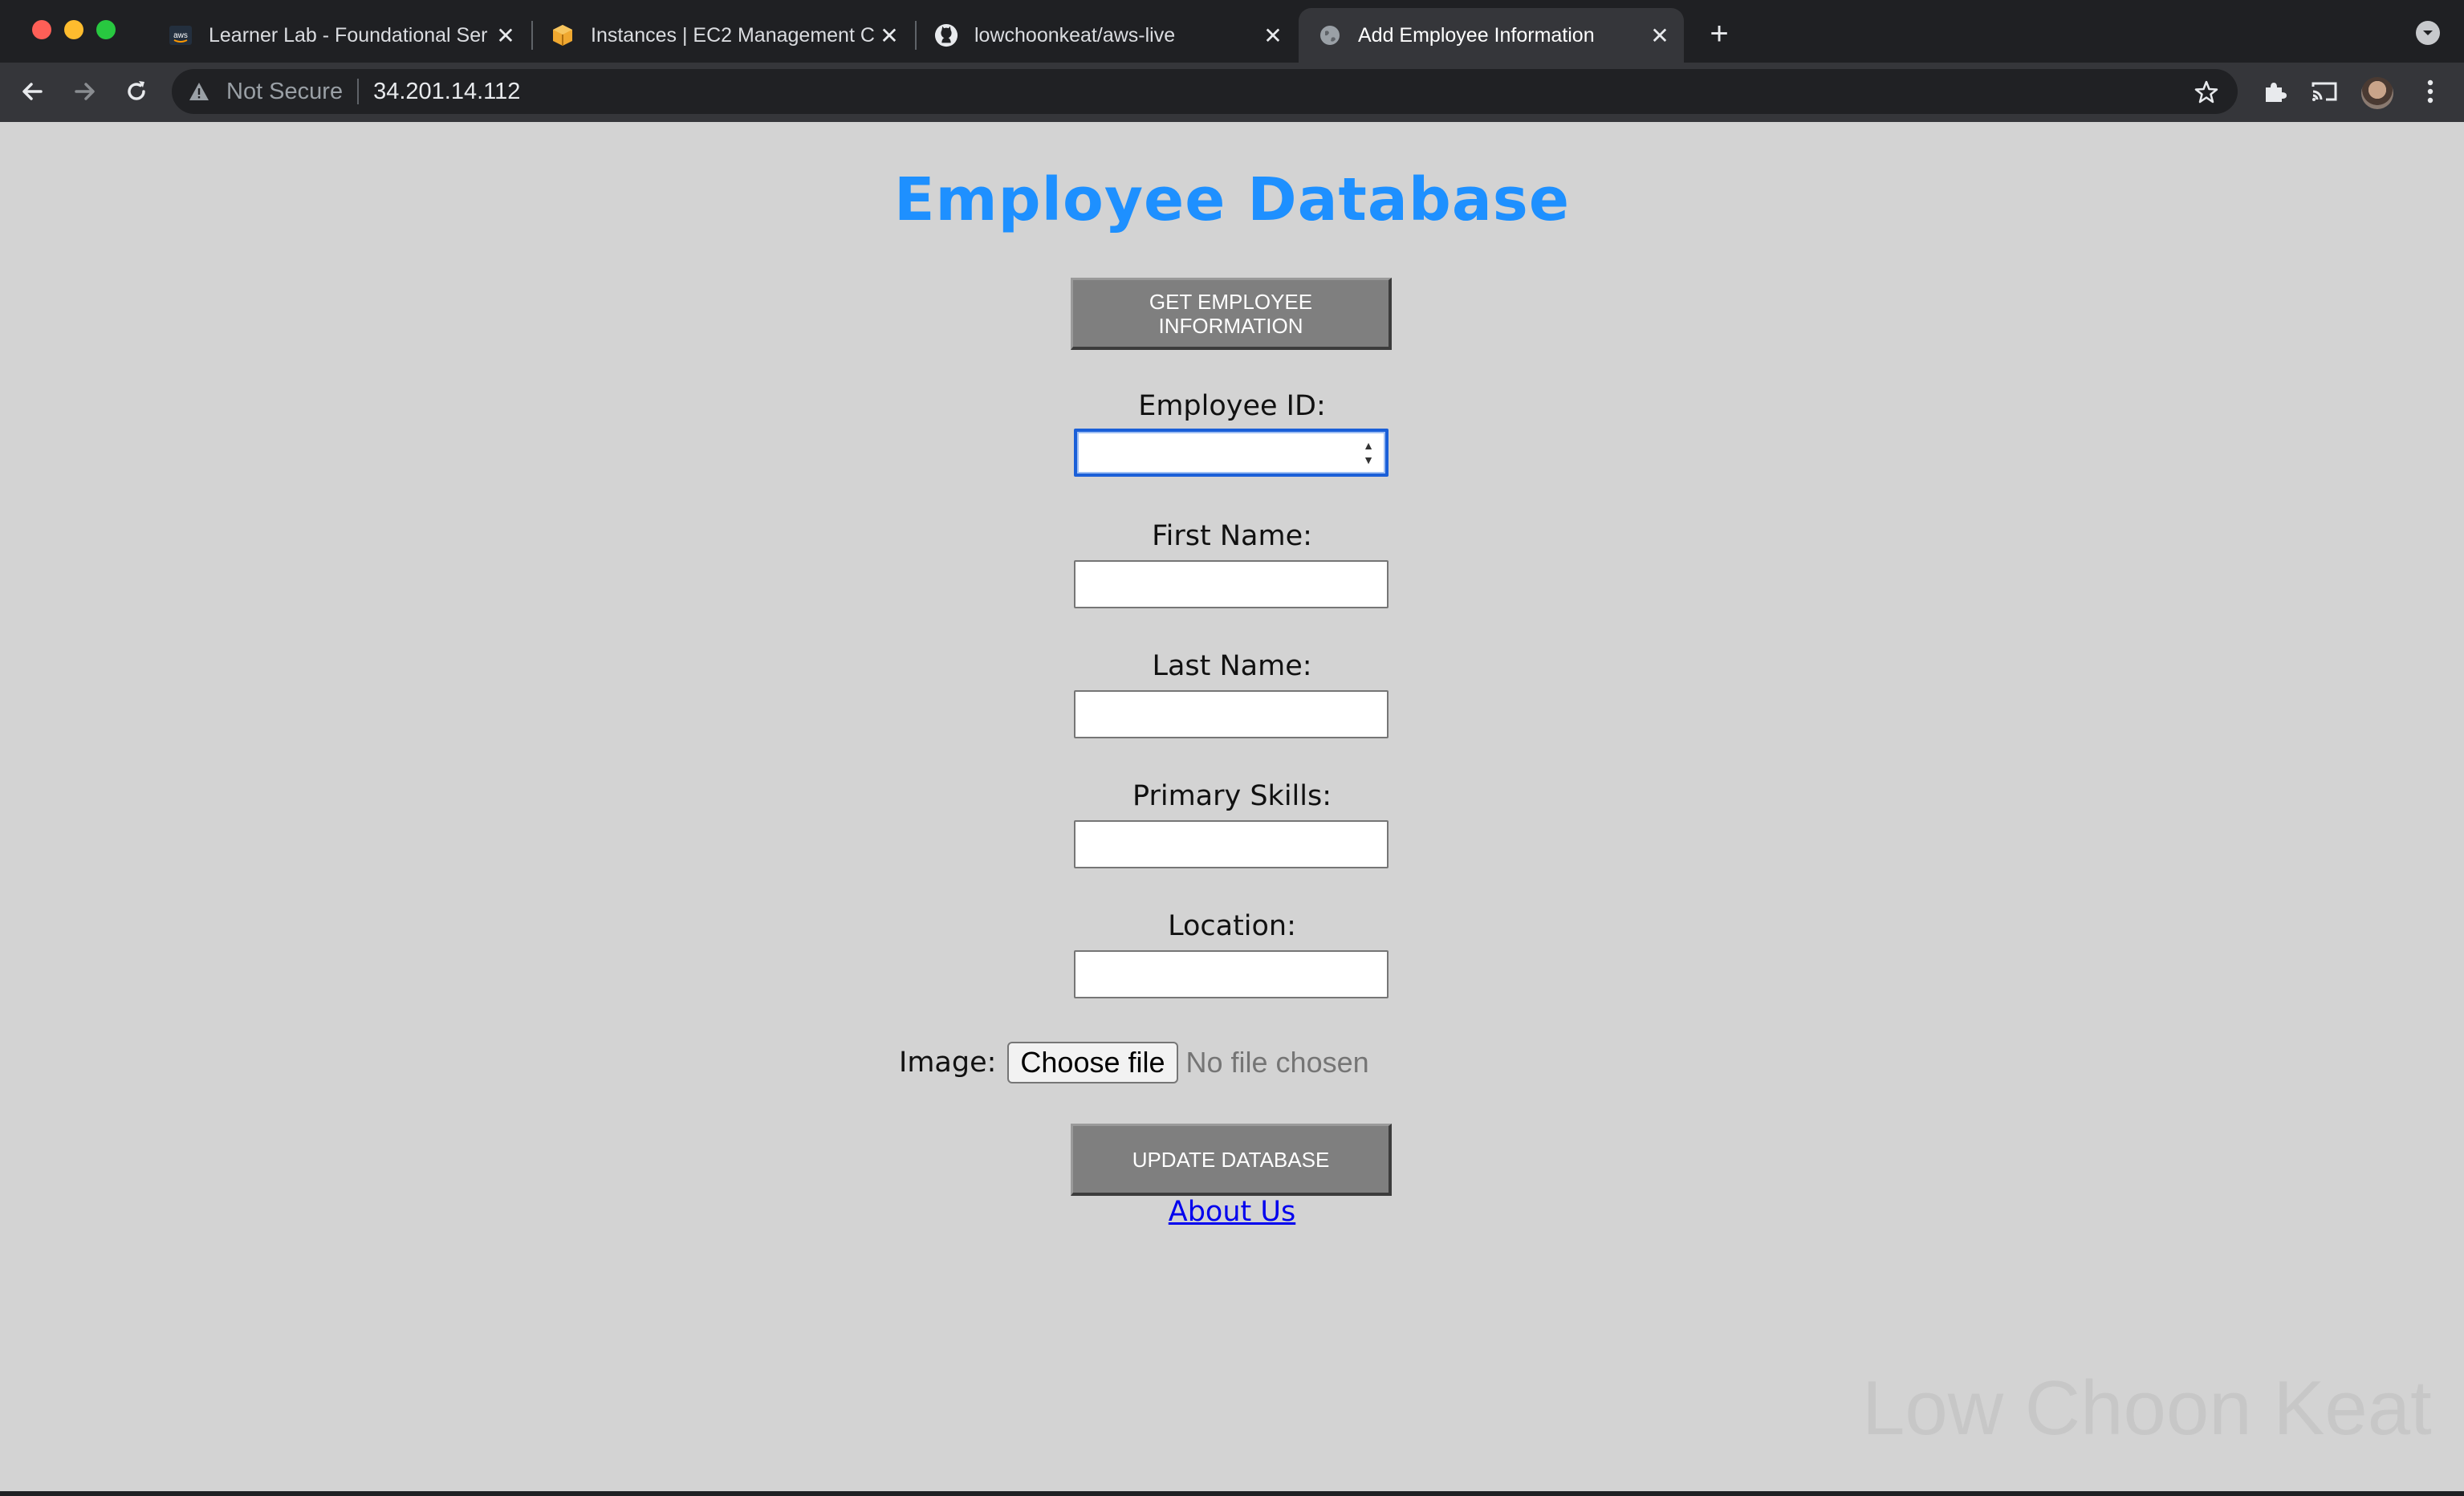 This screenshot has width=2464, height=1496. Describe the element at coordinates (1719, 33) in the screenshot. I see `new-tab-plus-icon: +` at that location.